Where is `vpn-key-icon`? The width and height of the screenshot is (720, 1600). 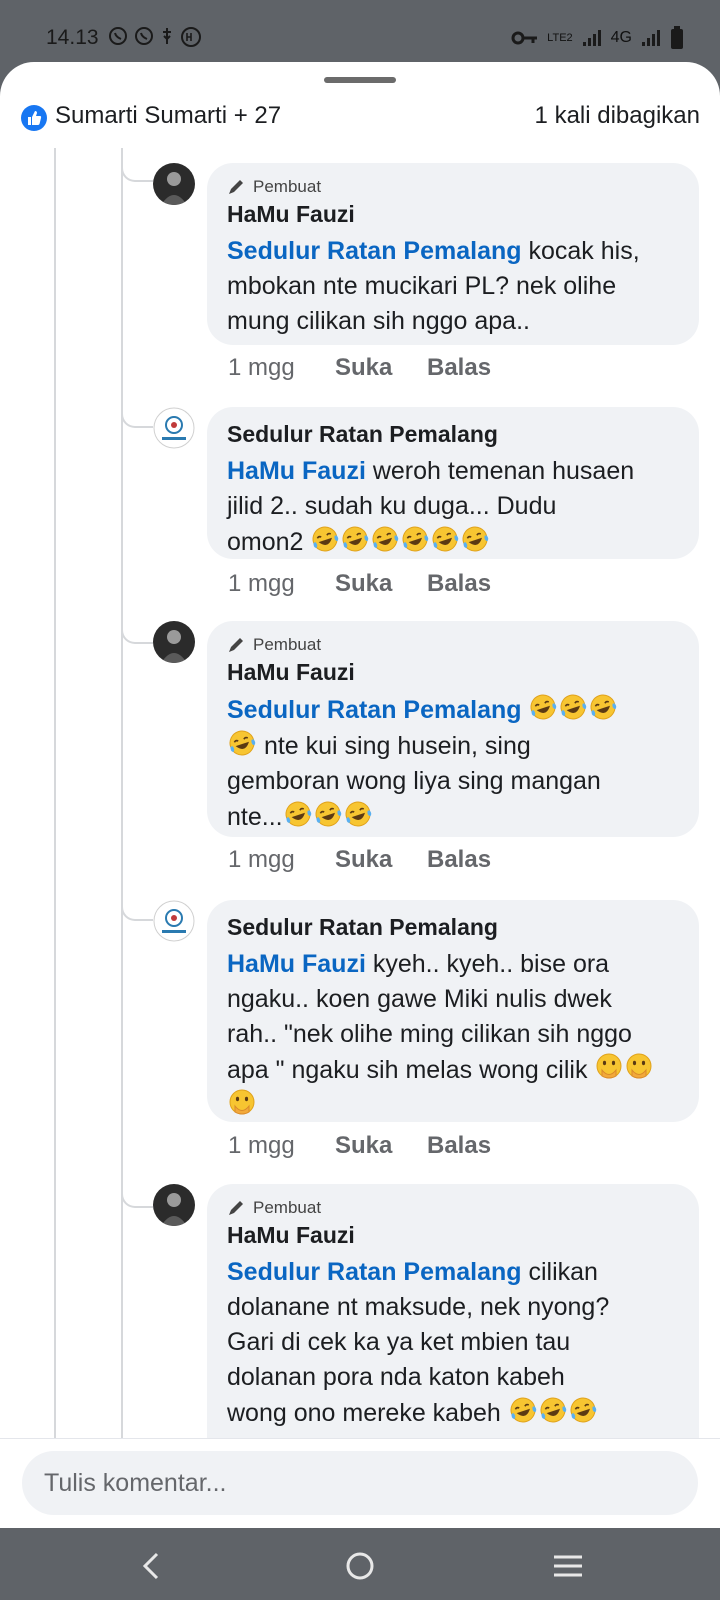 vpn-key-icon is located at coordinates (524, 38).